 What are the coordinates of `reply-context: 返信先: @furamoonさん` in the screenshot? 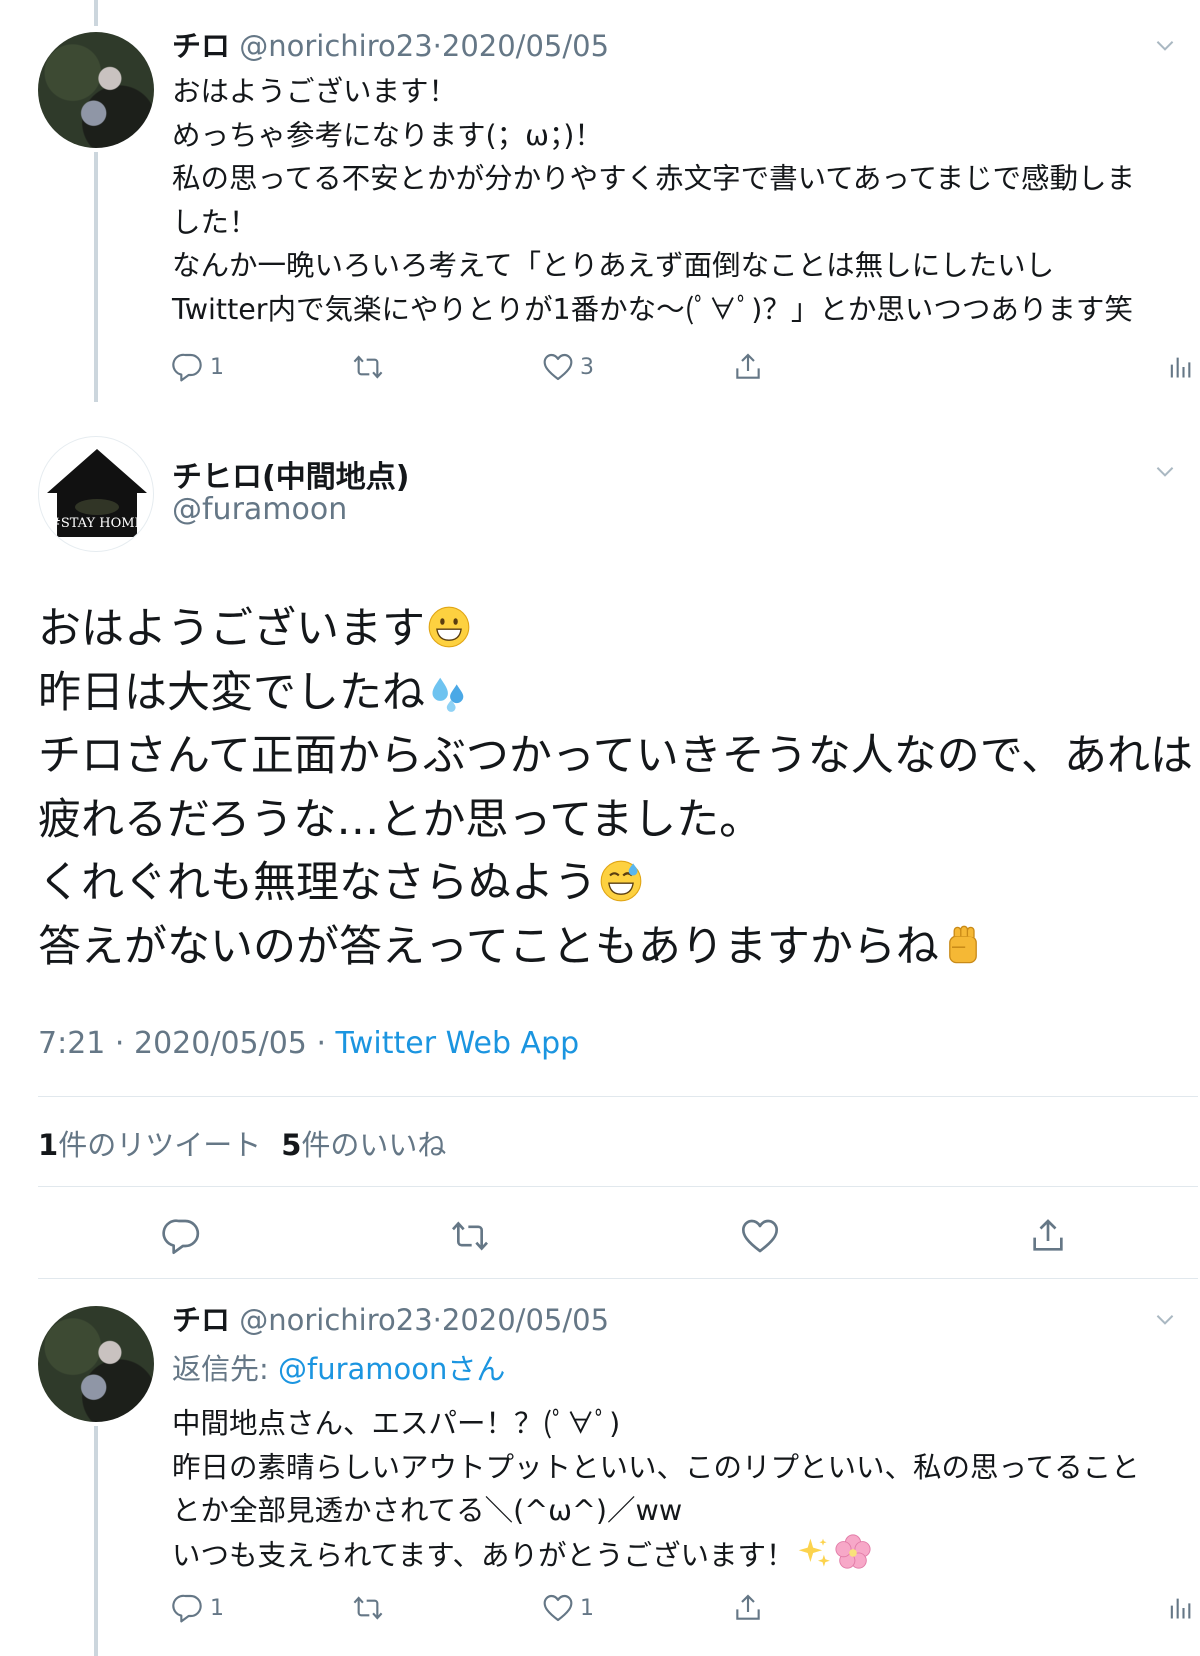 It's located at (338, 1367).